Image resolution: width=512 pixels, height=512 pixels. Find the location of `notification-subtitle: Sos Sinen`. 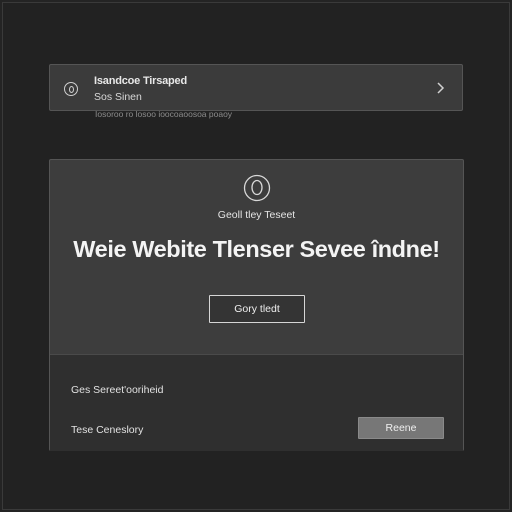

notification-subtitle: Sos Sinen is located at coordinates (118, 97).